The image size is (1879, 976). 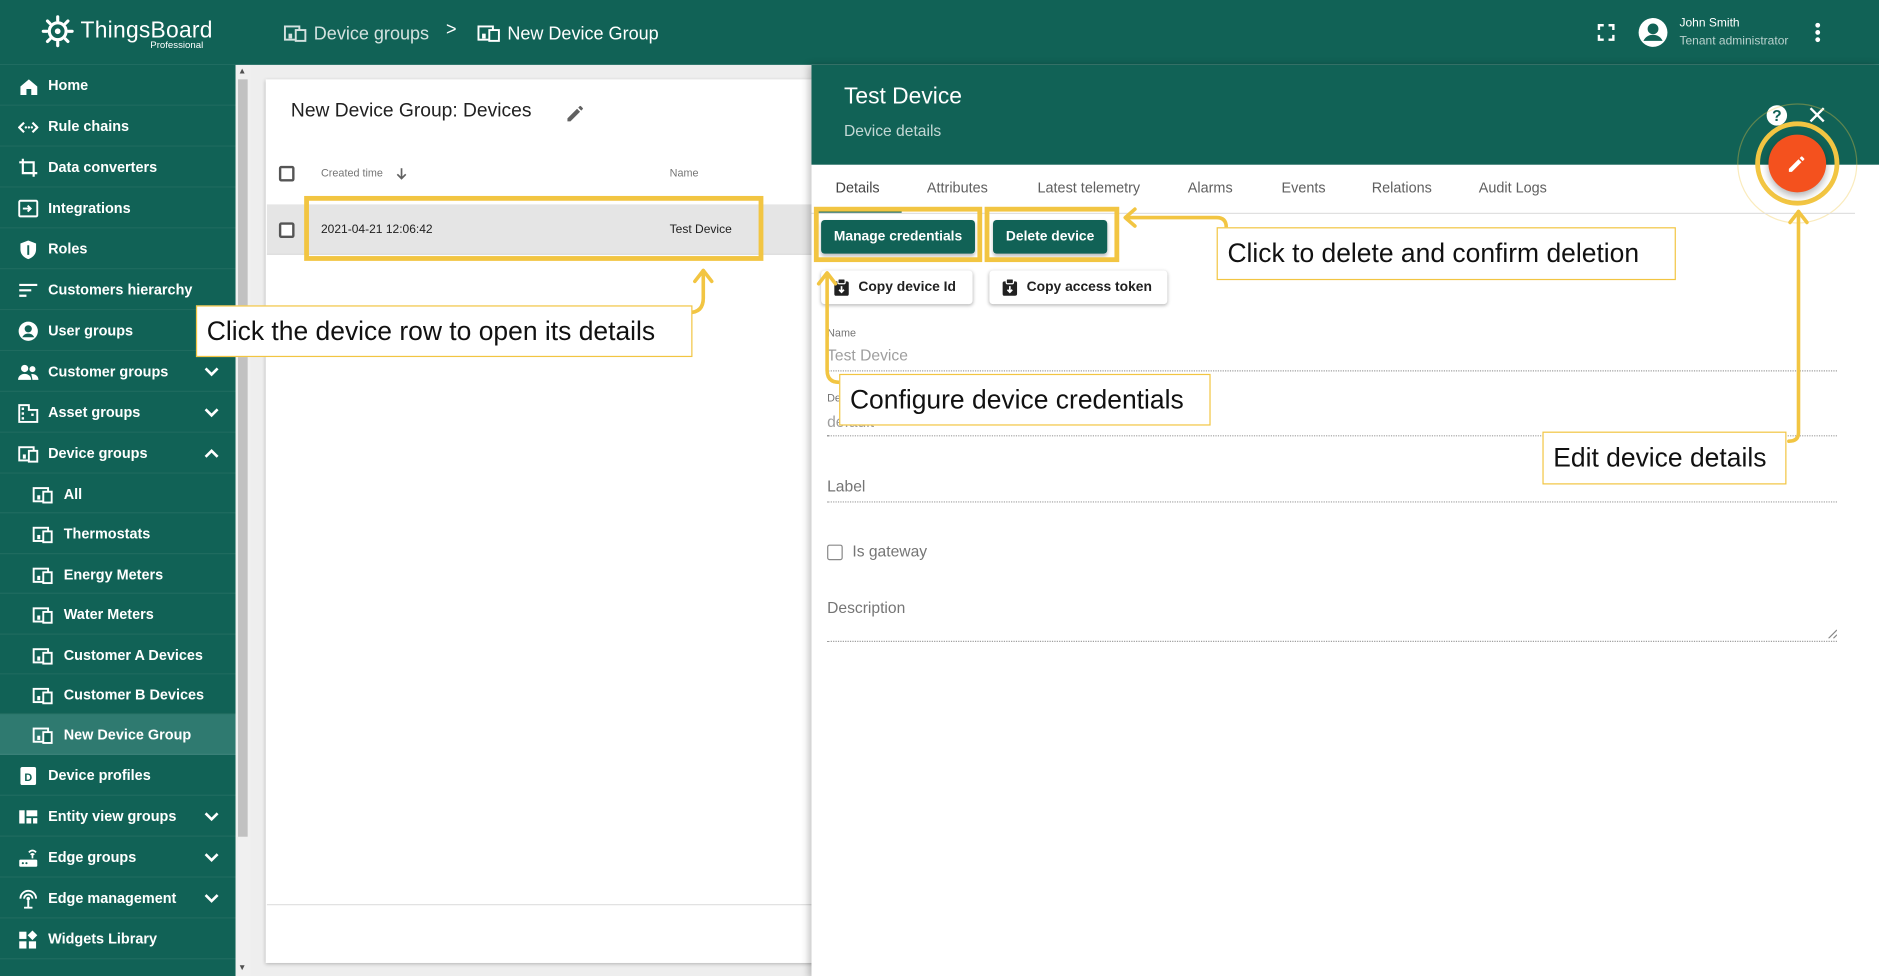 I want to click on sidebar-item-edge-management: Edge management, so click(x=118, y=898).